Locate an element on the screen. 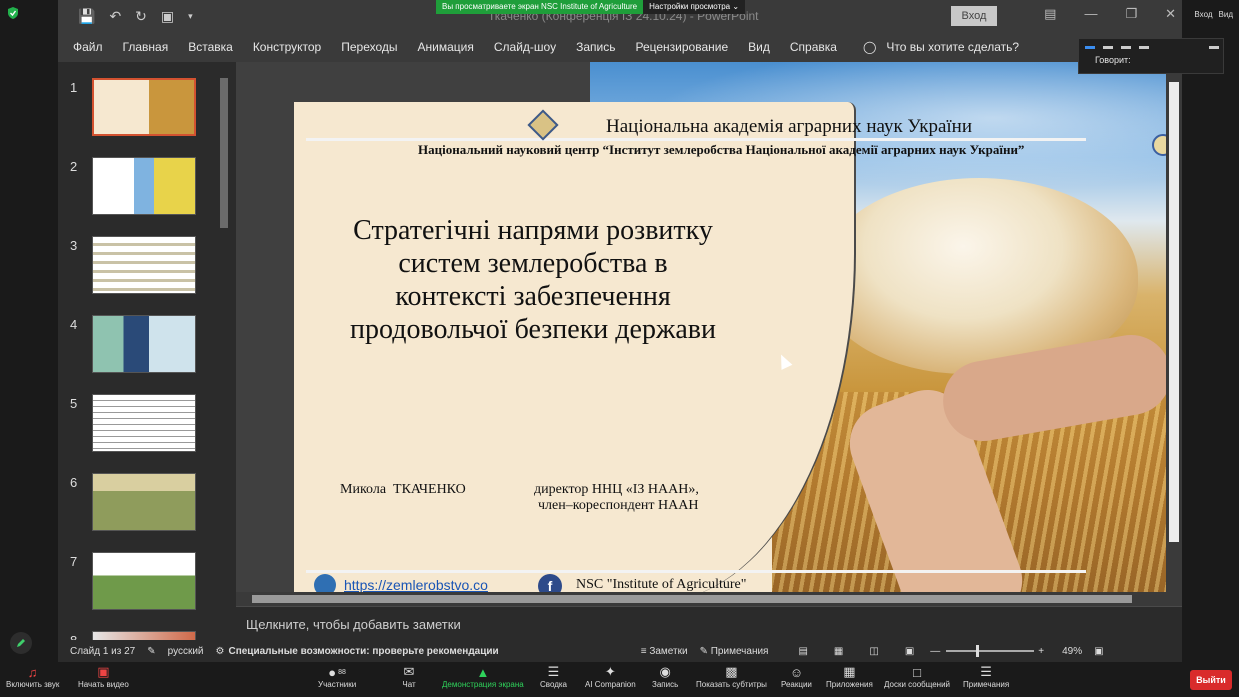  zoom-speaking-panel: Говорит: is located at coordinates (1151, 56).